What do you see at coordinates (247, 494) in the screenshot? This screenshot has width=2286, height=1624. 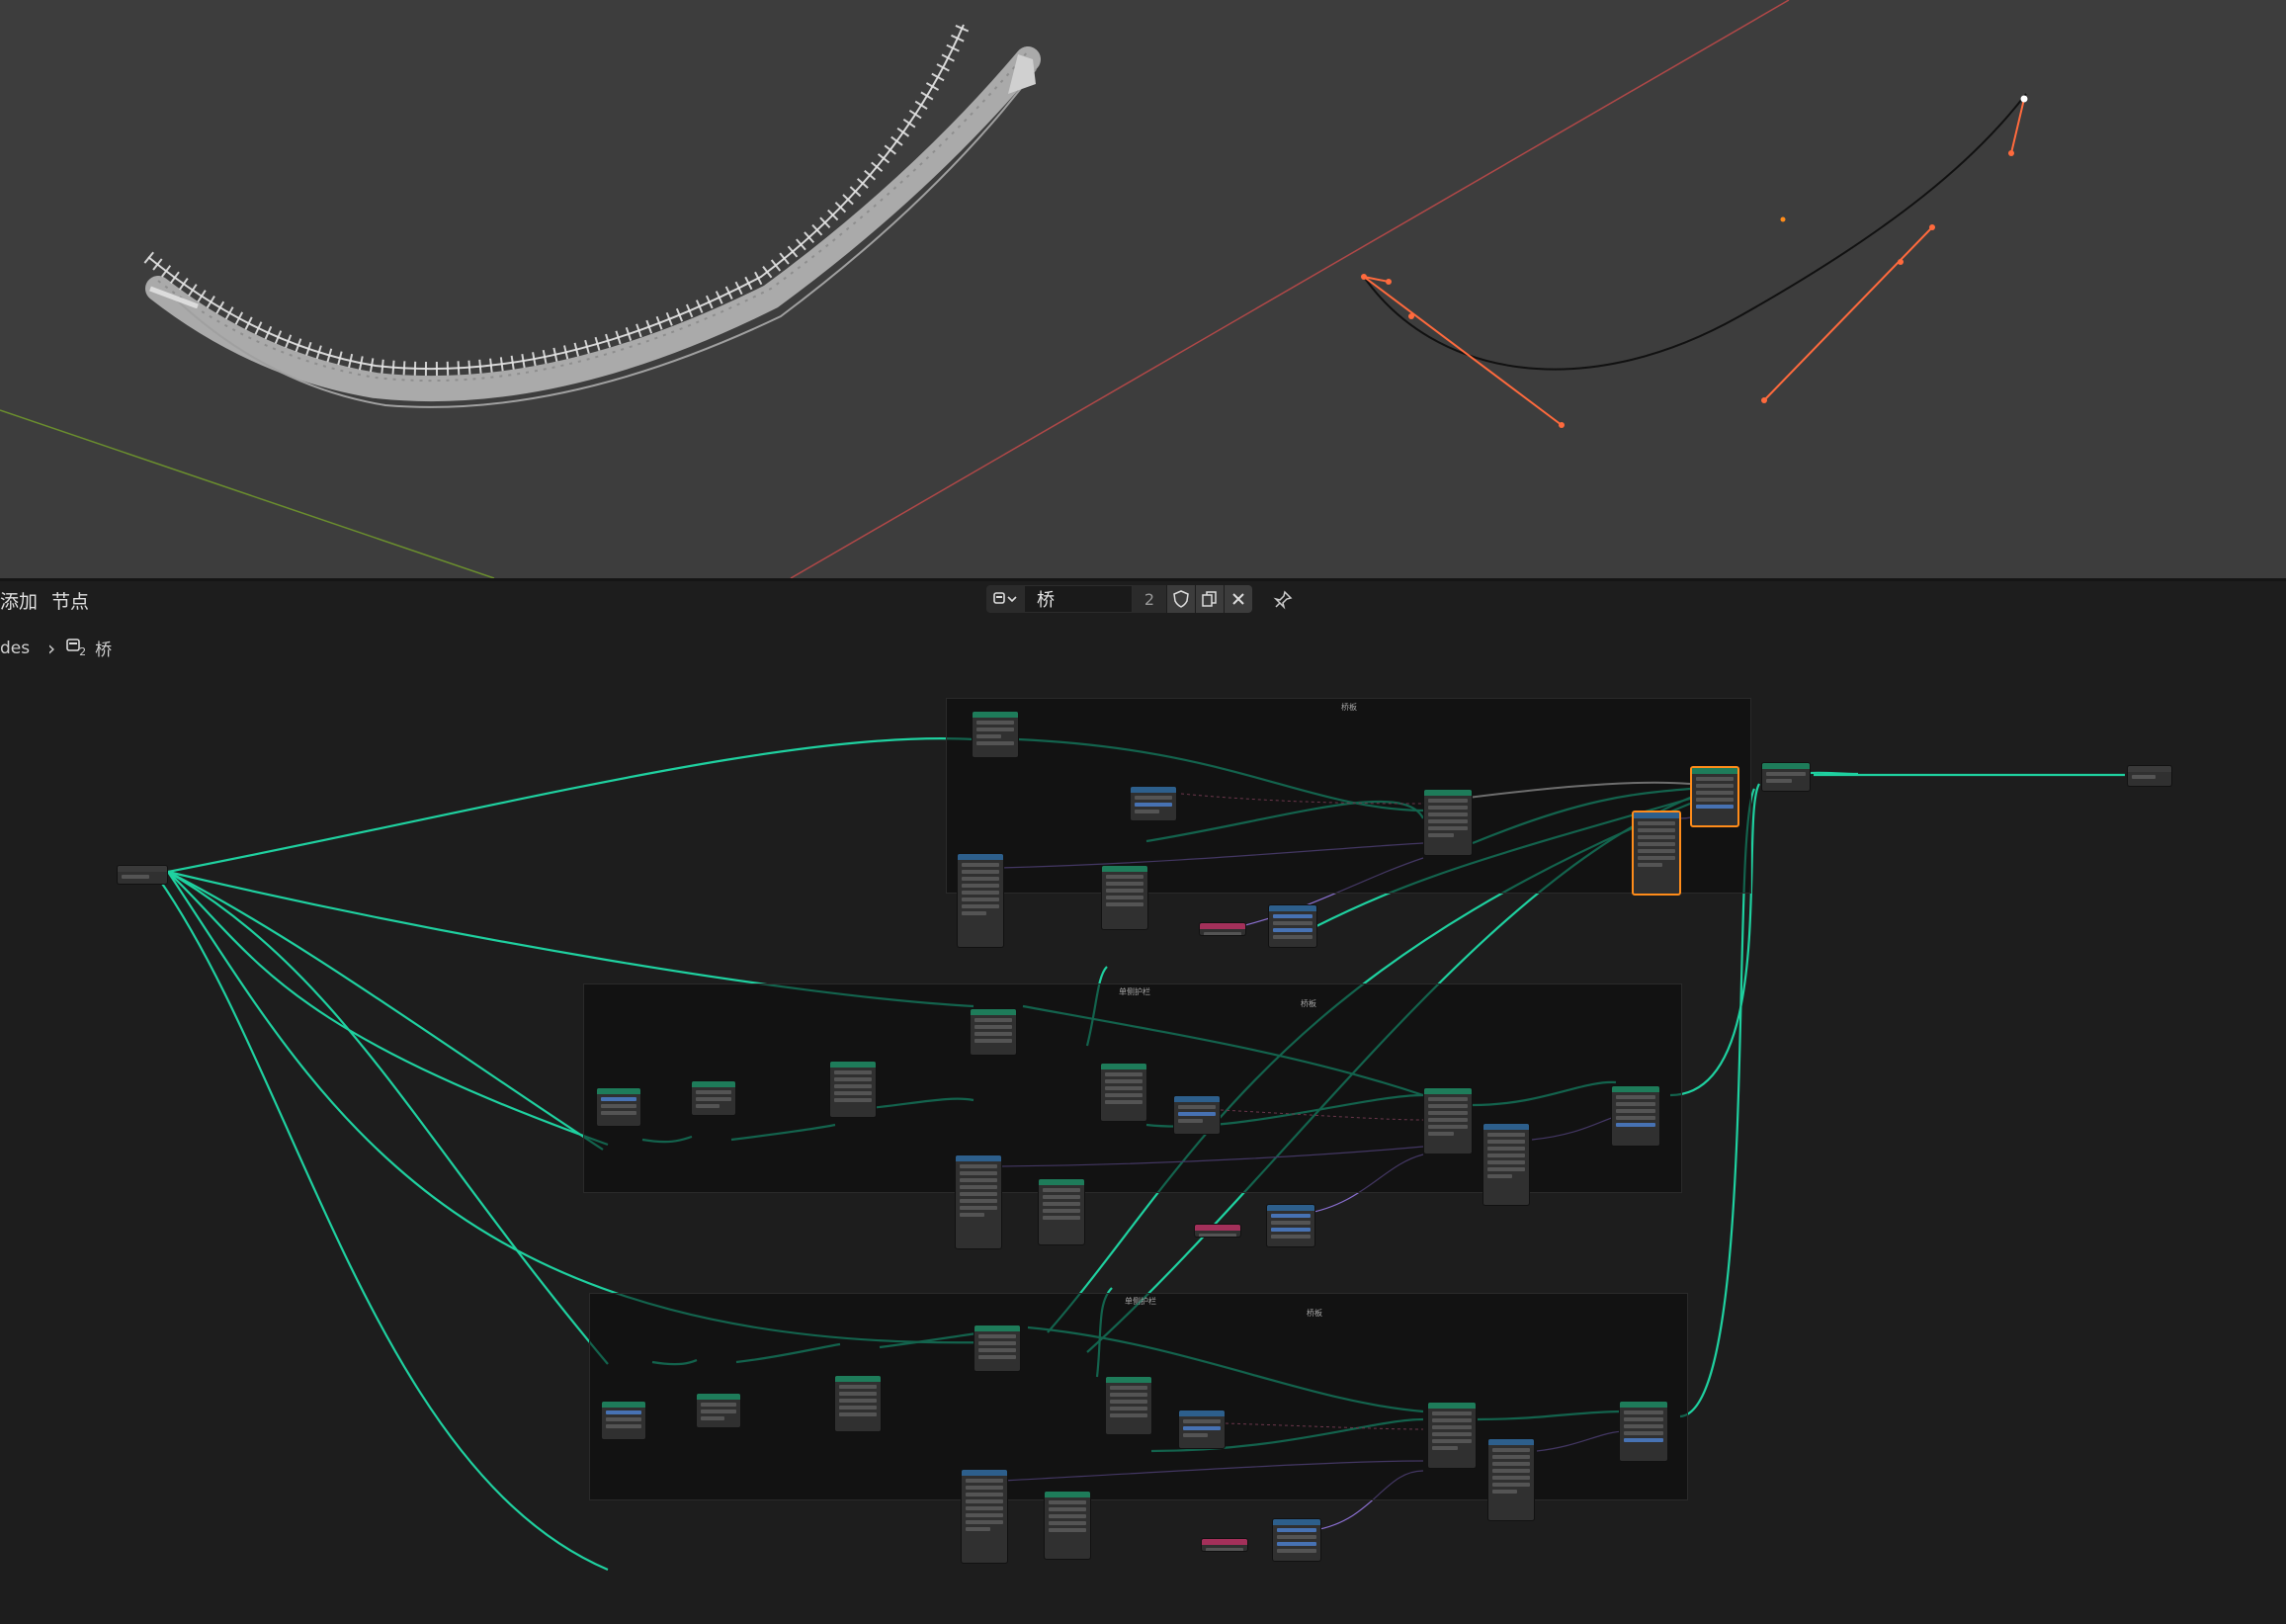 I see `y-axis-line` at bounding box center [247, 494].